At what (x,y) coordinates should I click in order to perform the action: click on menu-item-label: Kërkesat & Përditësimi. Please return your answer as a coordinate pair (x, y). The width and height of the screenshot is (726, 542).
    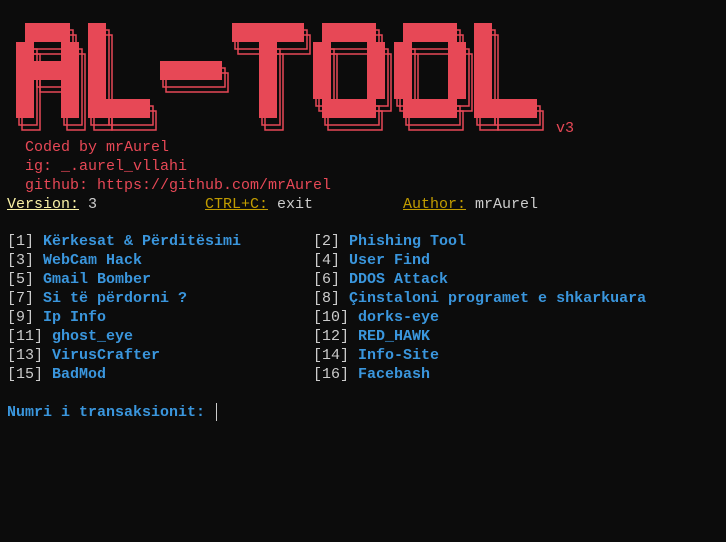
    Looking at the image, I should click on (142, 241).